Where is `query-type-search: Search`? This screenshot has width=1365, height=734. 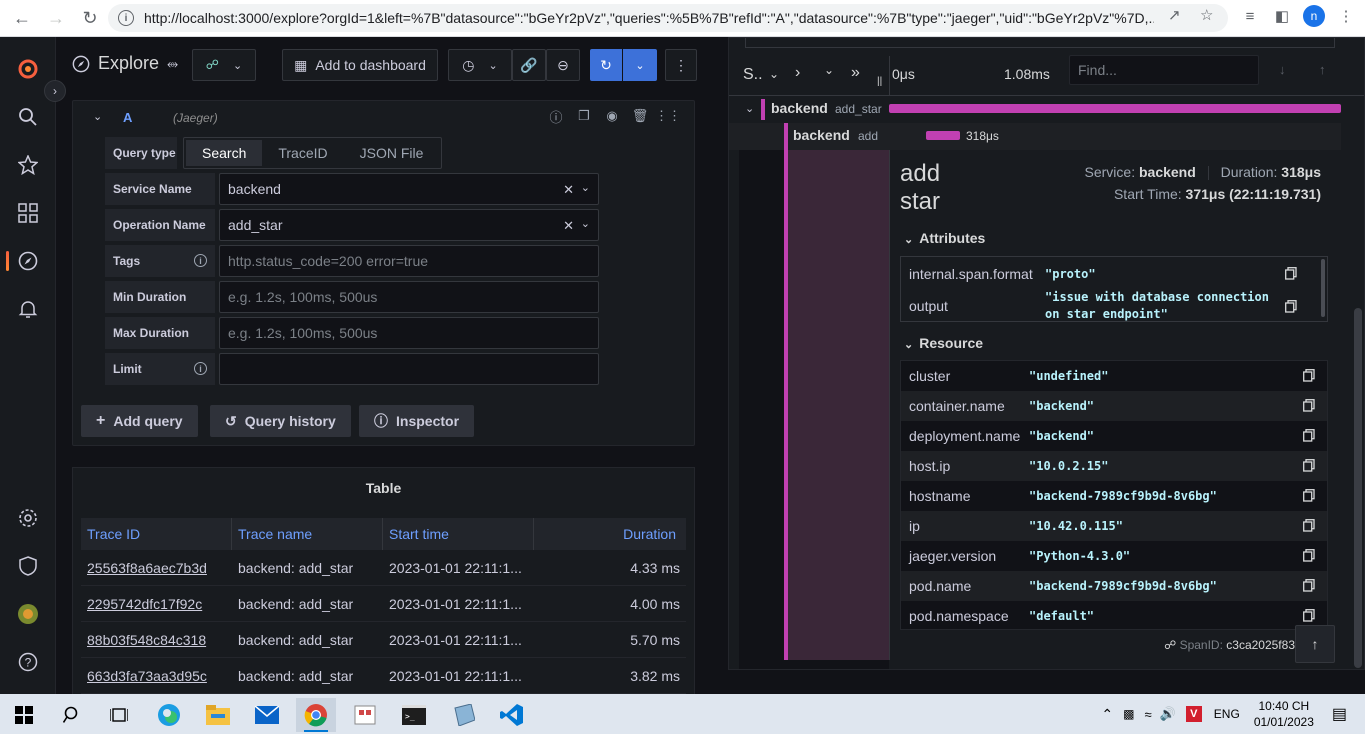 query-type-search: Search is located at coordinates (224, 153).